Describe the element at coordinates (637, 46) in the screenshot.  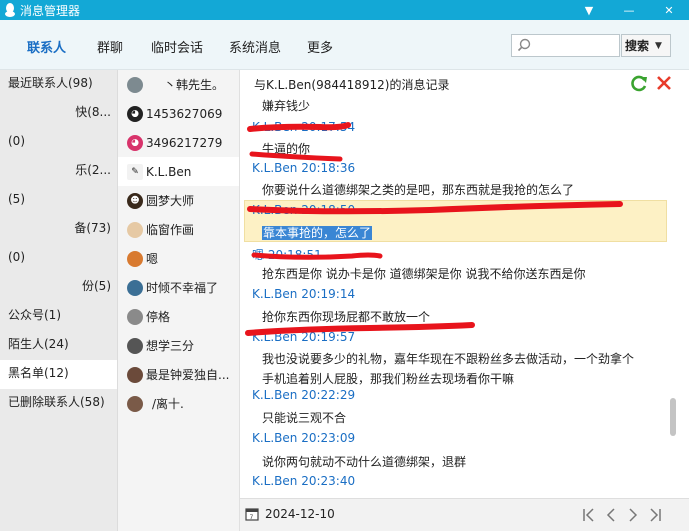
I see `search-button-label: 搜索` at that location.